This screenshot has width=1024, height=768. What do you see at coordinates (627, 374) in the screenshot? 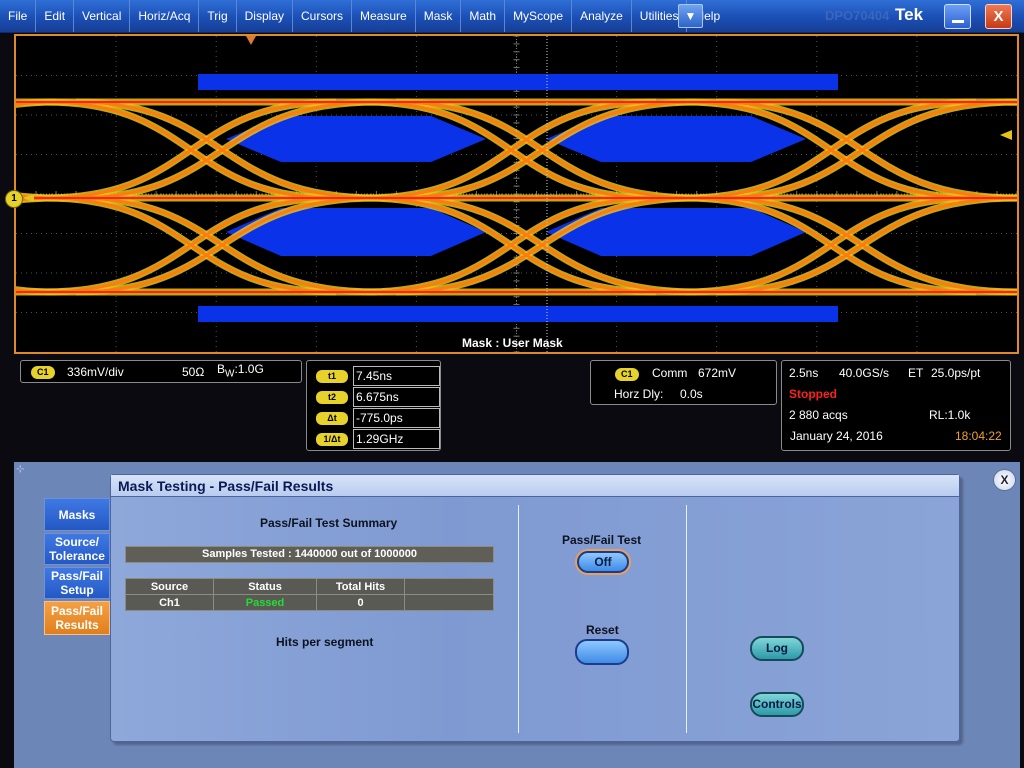
I see `trigger-source-badge: C1` at bounding box center [627, 374].